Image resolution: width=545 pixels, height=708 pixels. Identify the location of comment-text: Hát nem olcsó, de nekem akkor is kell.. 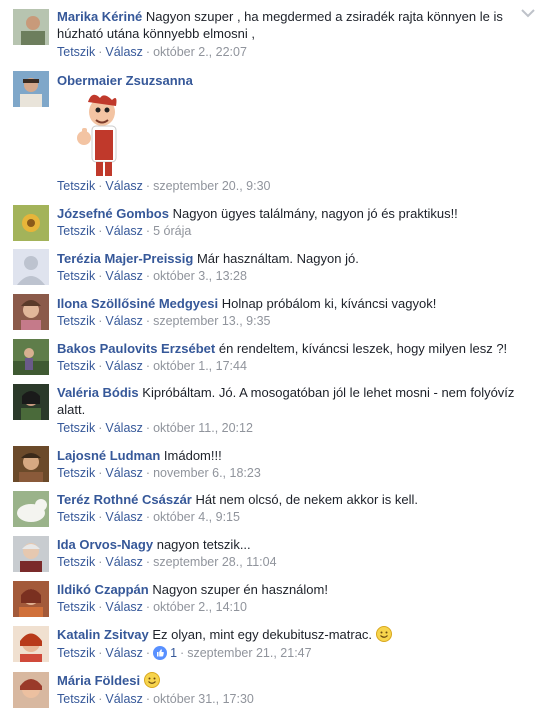
(307, 499).